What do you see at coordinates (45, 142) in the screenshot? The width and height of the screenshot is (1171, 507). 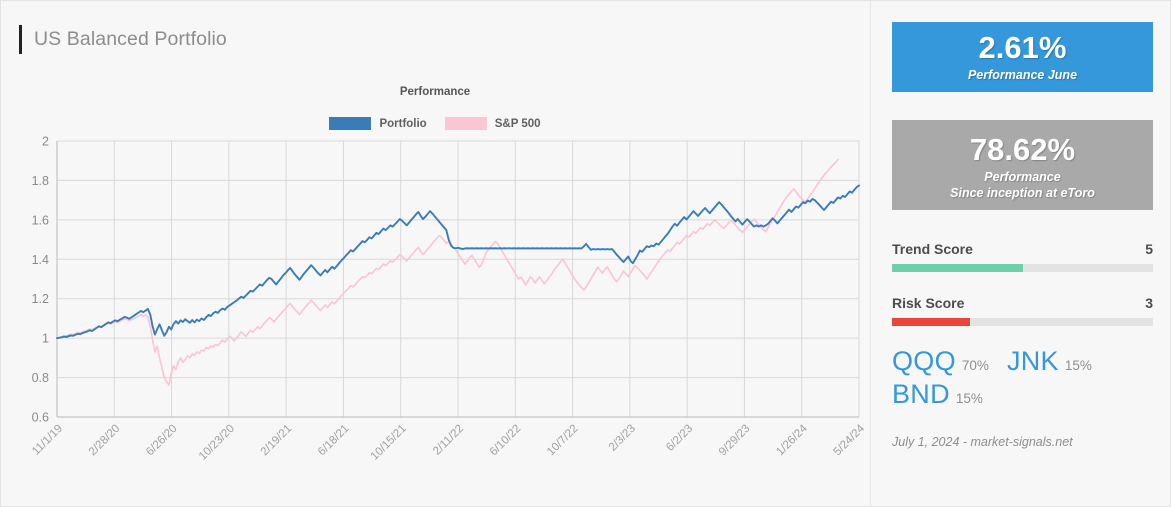 I see `svg-text: 2` at bounding box center [45, 142].